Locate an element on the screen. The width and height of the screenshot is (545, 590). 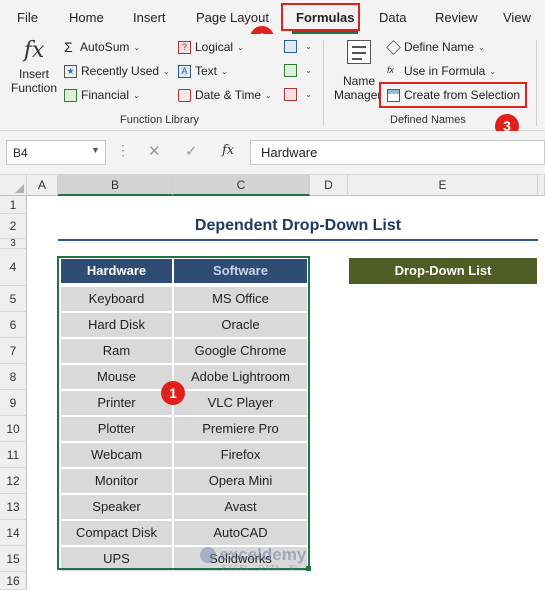
logical-label: Logical is located at coordinates (214, 47).